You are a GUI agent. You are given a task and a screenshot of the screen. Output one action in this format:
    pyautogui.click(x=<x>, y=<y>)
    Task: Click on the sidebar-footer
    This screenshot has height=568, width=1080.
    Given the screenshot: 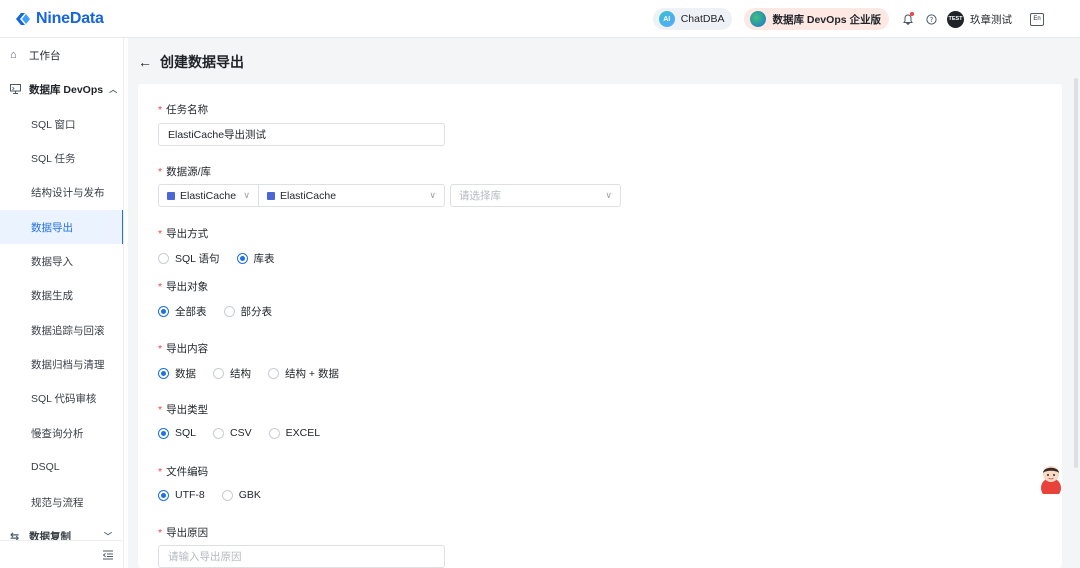 What is the action you would take?
    pyautogui.click(x=61, y=554)
    